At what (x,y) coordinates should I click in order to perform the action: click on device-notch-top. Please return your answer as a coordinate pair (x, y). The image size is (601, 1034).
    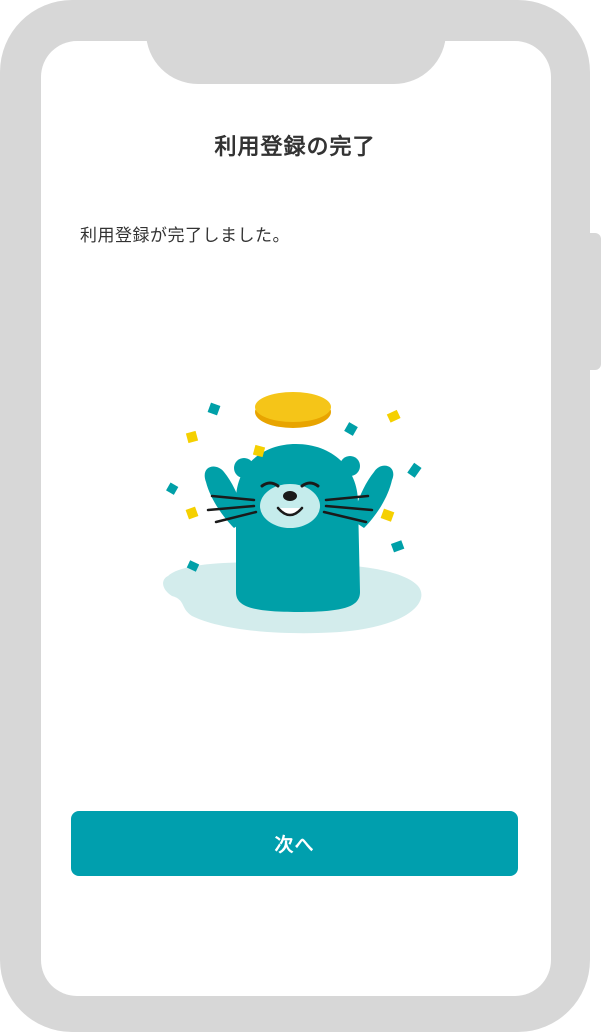
    Looking at the image, I should click on (296, 42).